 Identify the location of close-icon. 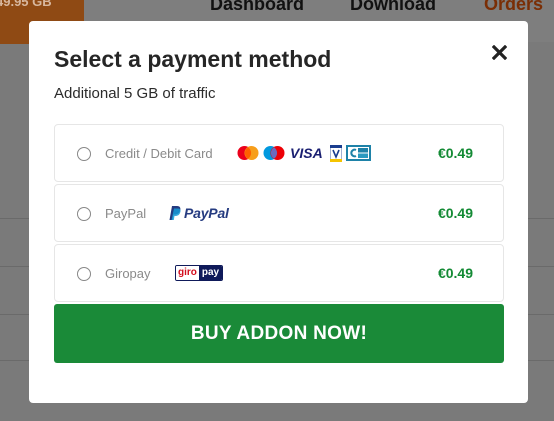
(499, 52).